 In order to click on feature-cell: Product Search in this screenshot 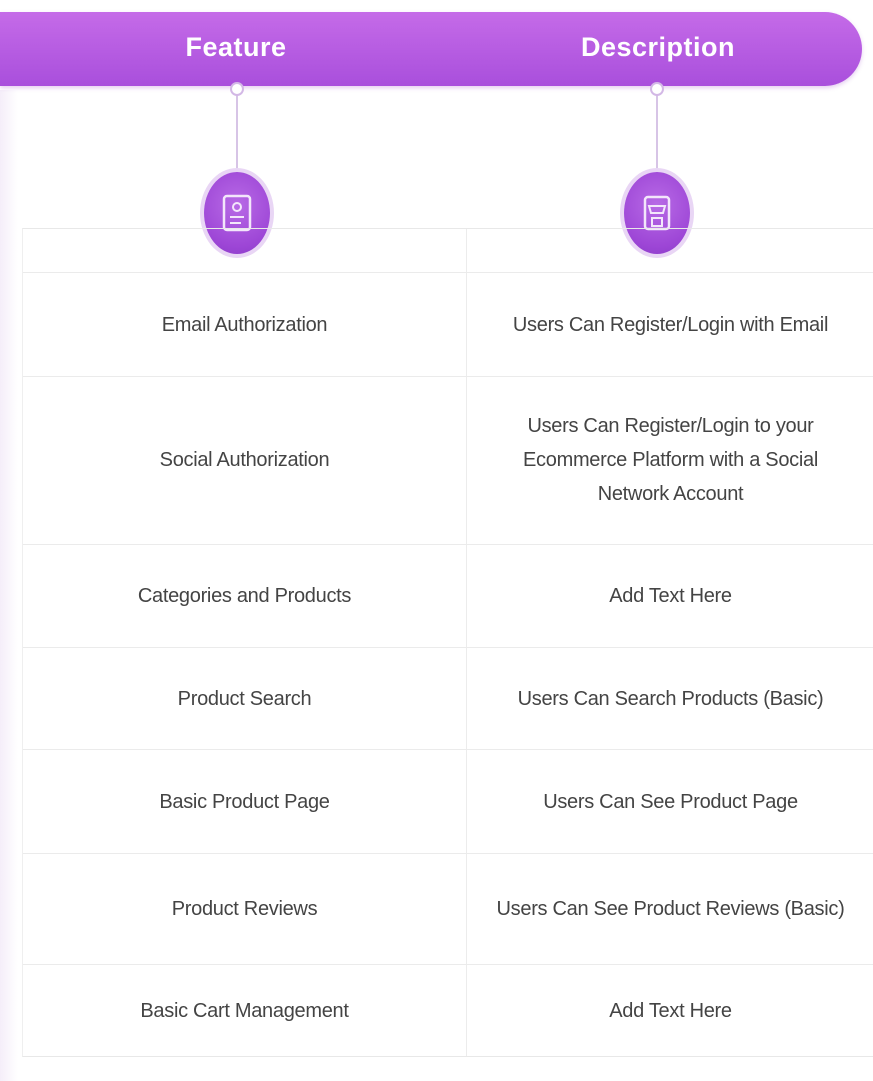, I will do `click(244, 698)`.